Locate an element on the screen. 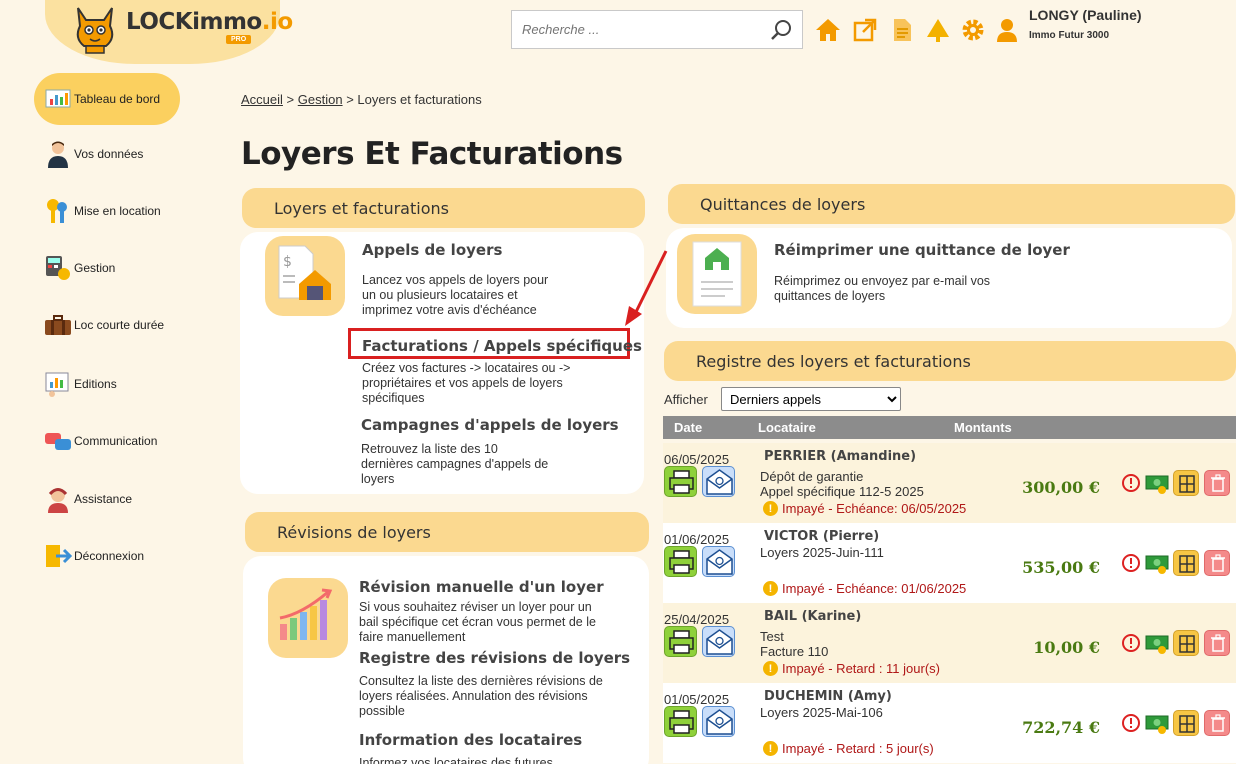 Image resolution: width=1236 pixels, height=764 pixels. sidebar-item-editions: Editions is located at coordinates (107, 384).